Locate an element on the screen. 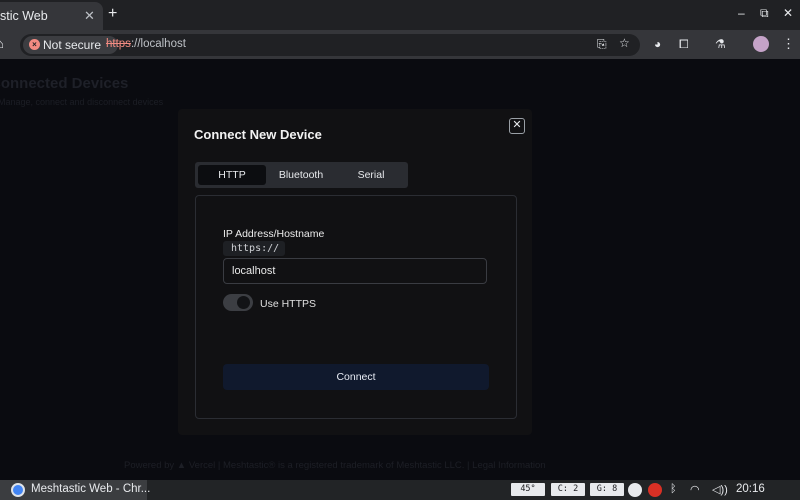 The width and height of the screenshot is (800, 500). cpu-indicator: C: 2 is located at coordinates (568, 489).